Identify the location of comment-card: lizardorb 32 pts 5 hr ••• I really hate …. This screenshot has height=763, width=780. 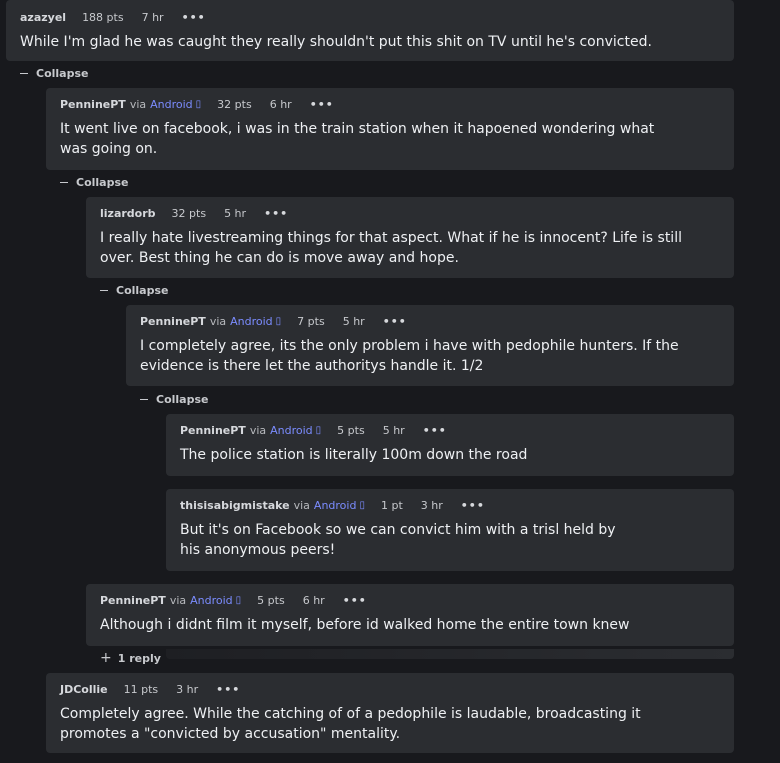
(410, 237).